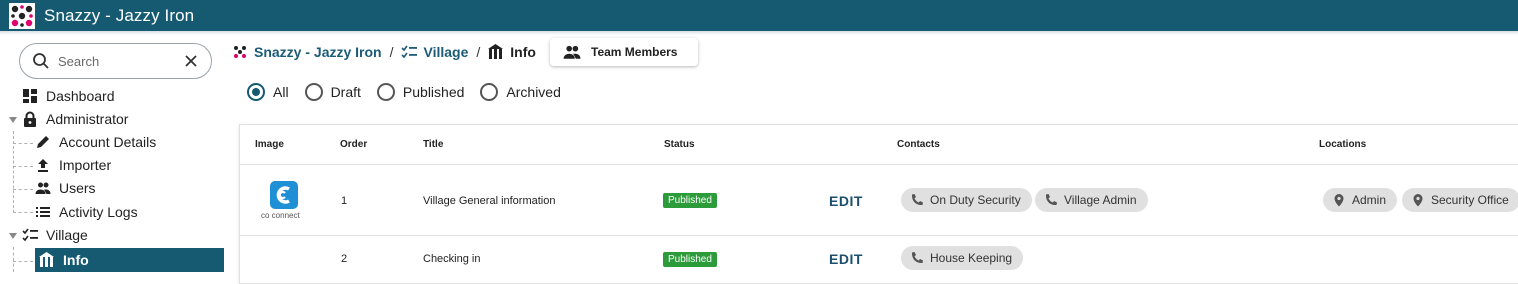 The height and width of the screenshot is (284, 1518). What do you see at coordinates (67, 235) in the screenshot?
I see `sidebar-item-label: Village` at bounding box center [67, 235].